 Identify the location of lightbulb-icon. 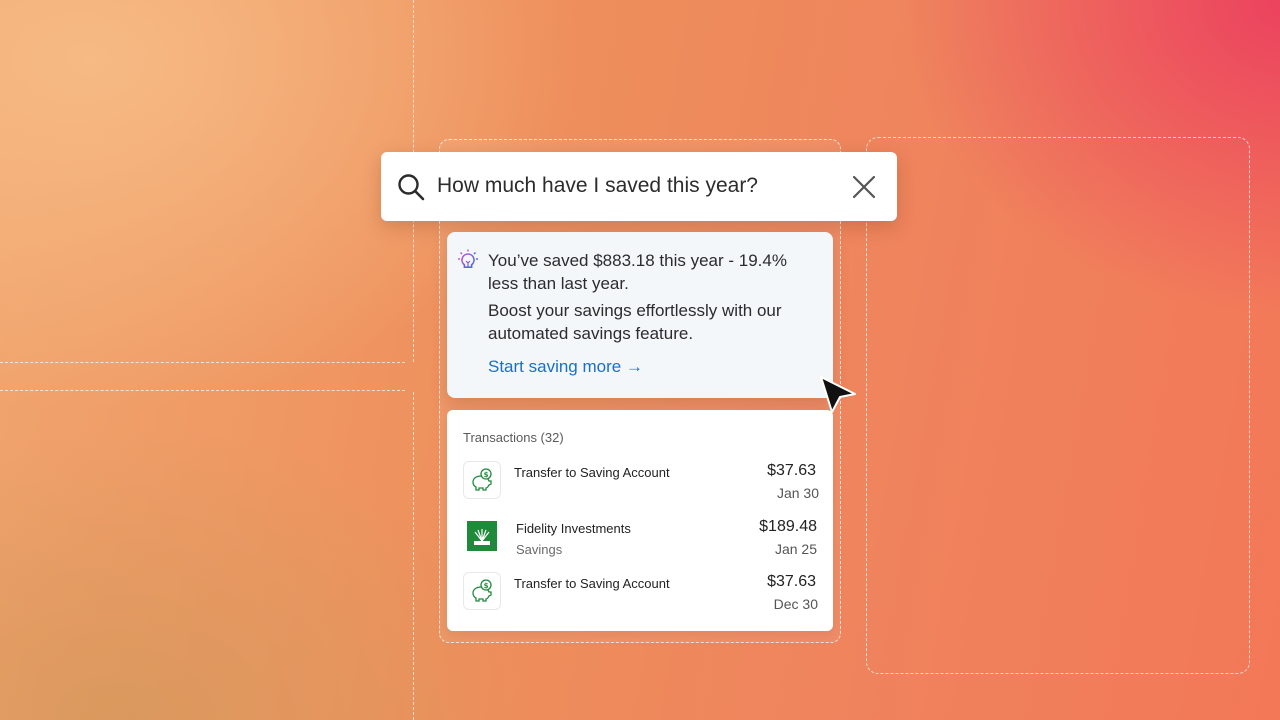
(468, 260).